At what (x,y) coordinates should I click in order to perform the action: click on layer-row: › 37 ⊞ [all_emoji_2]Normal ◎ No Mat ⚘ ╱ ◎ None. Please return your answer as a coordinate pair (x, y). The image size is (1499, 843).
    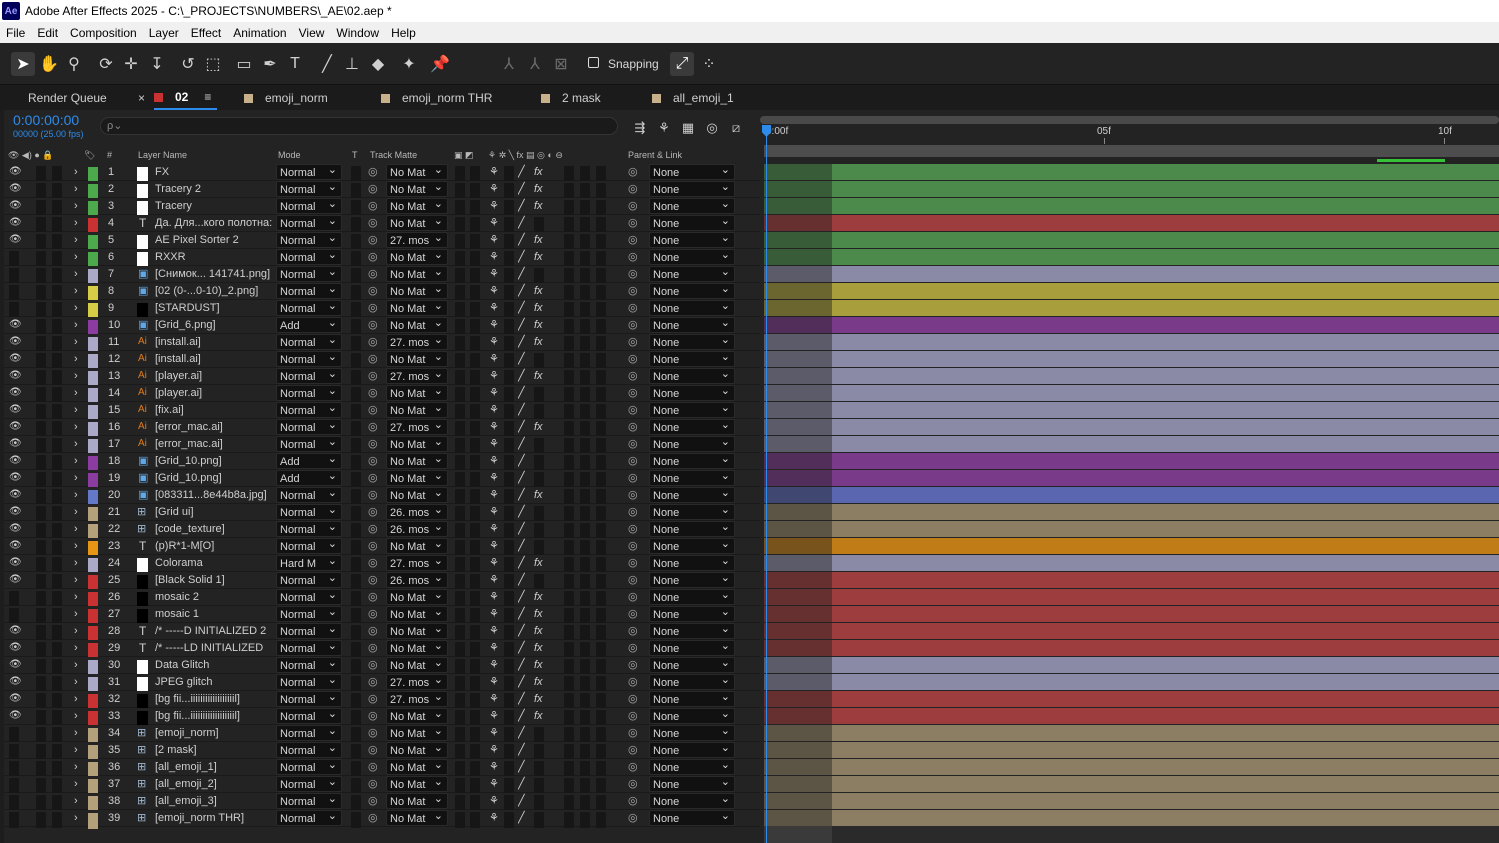
    Looking at the image, I should click on (382, 785).